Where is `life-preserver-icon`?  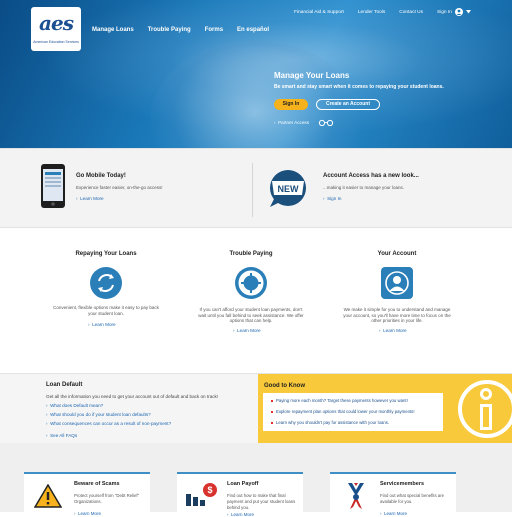 life-preserver-icon is located at coordinates (251, 283).